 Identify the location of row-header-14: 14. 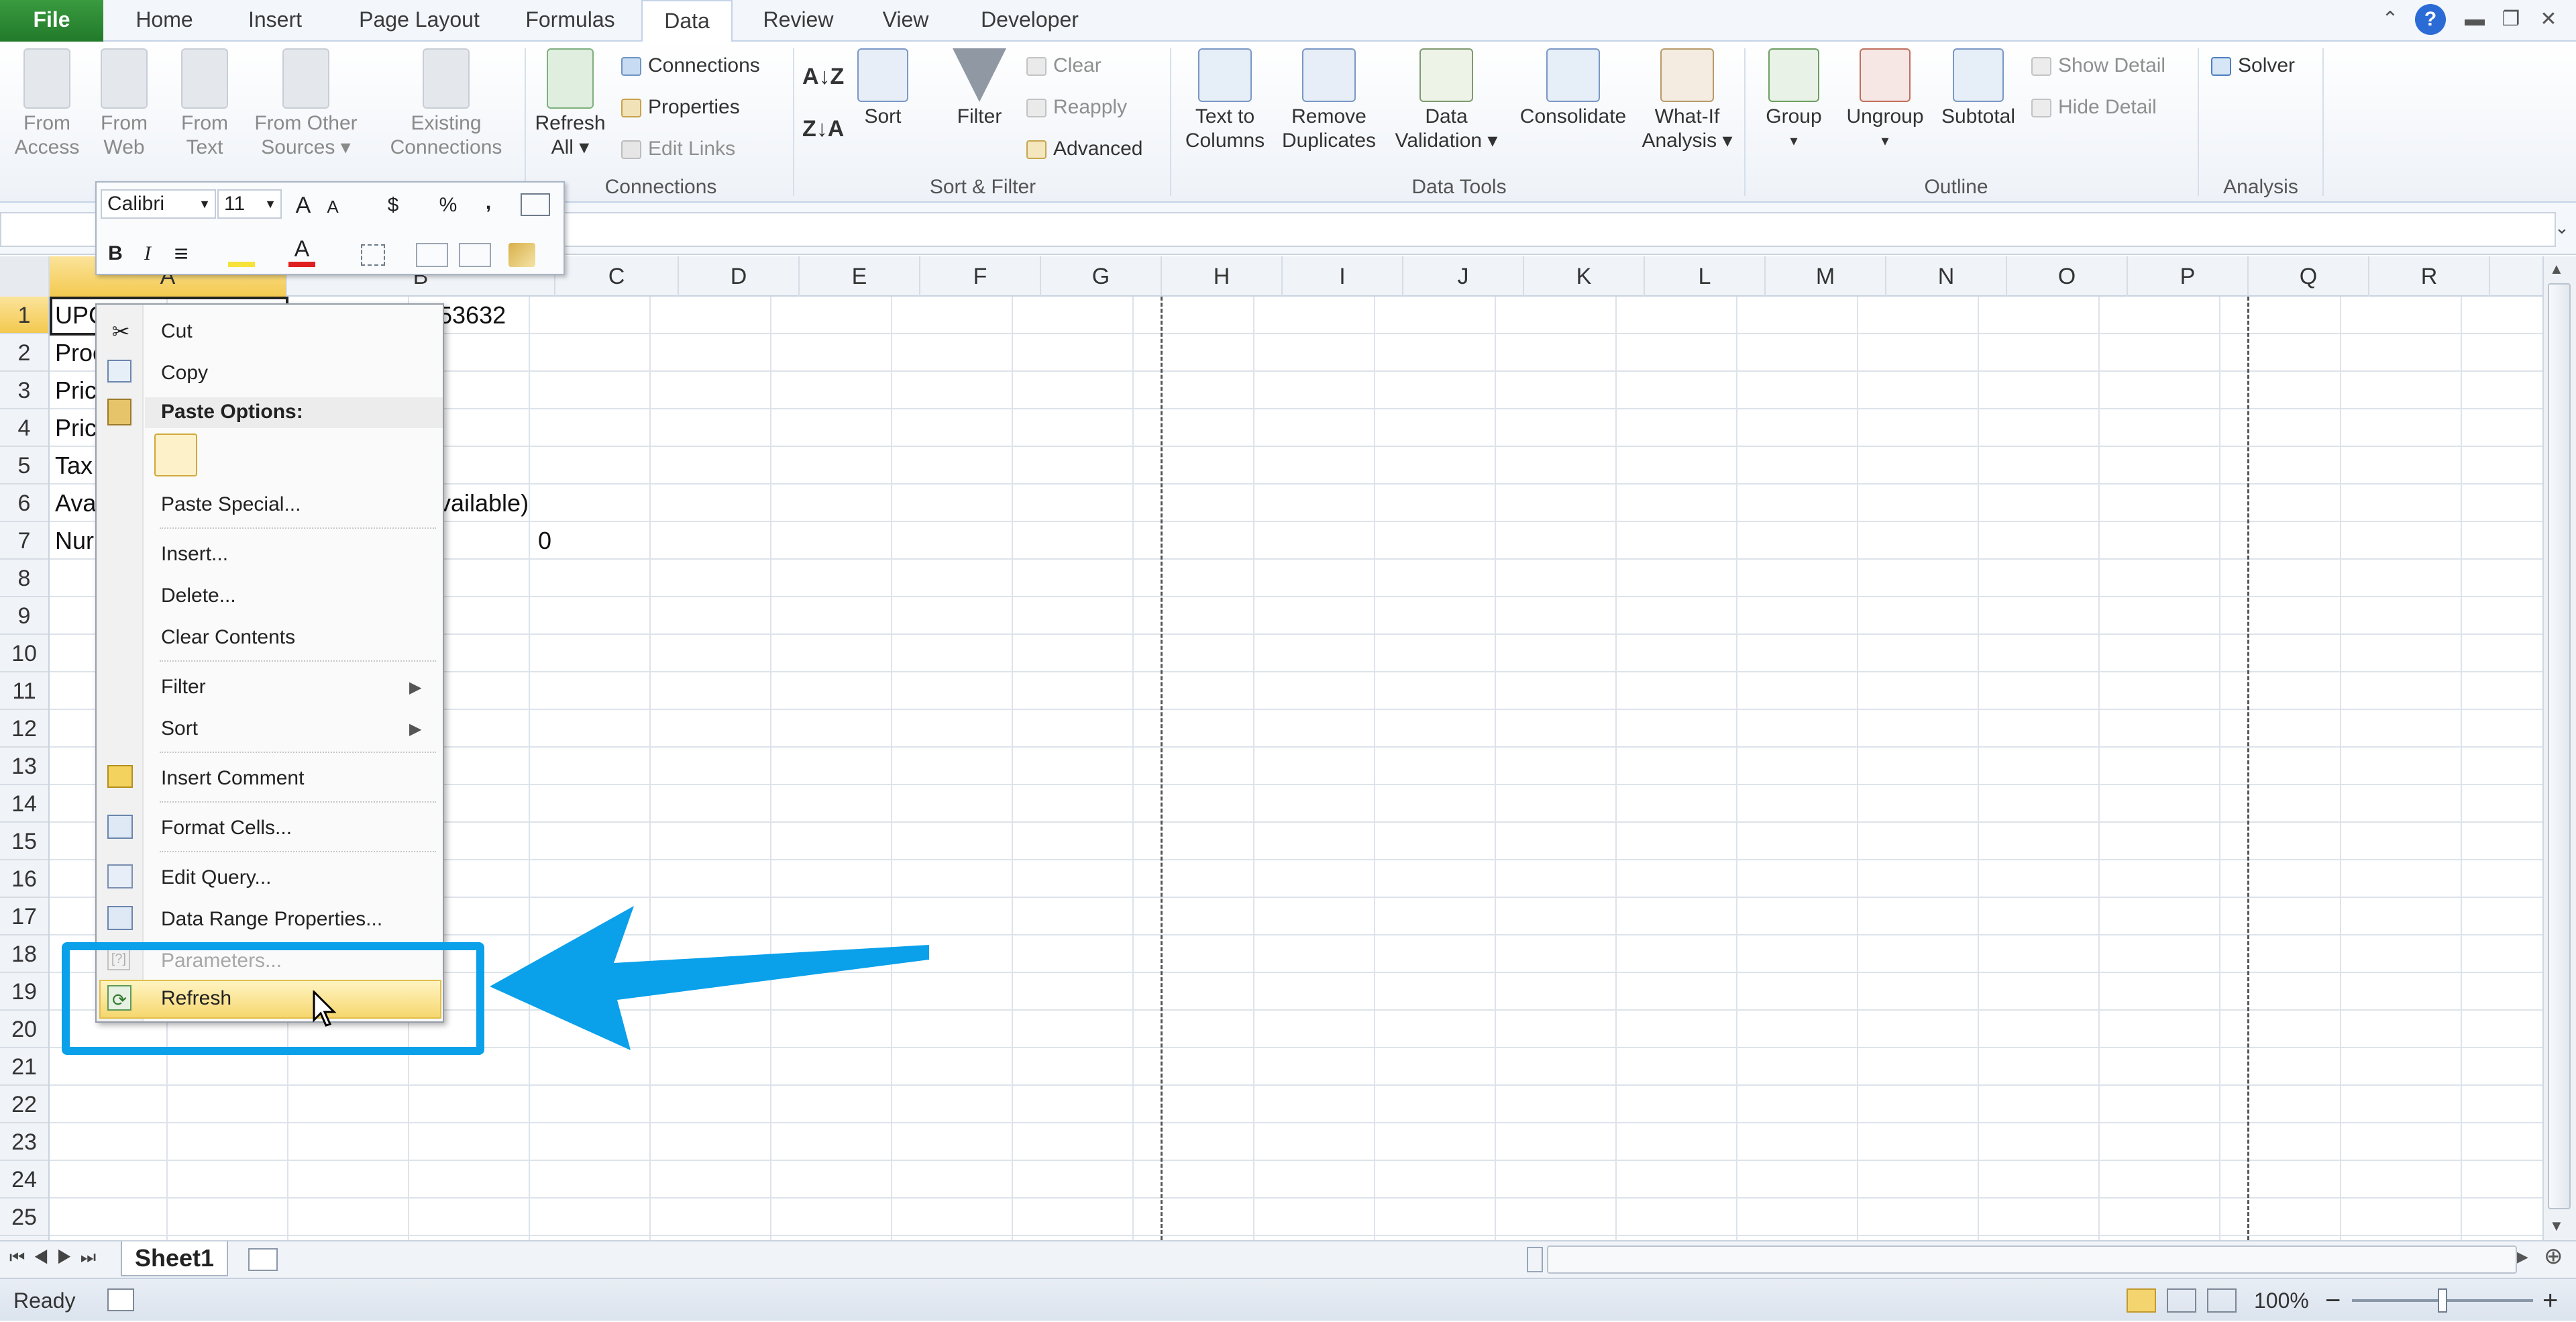
(24, 804).